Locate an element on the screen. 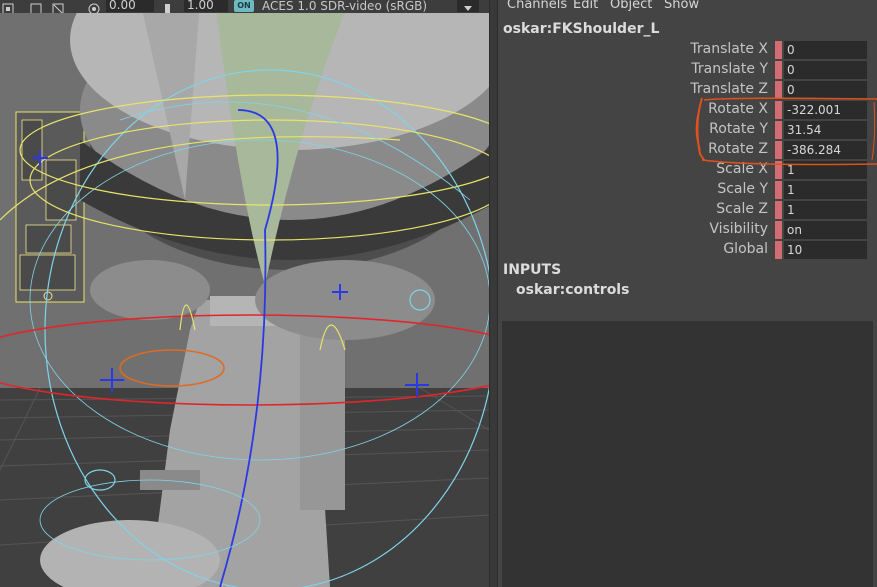 The width and height of the screenshot is (877, 587). gate-mask-icon is located at coordinates (8, 6).